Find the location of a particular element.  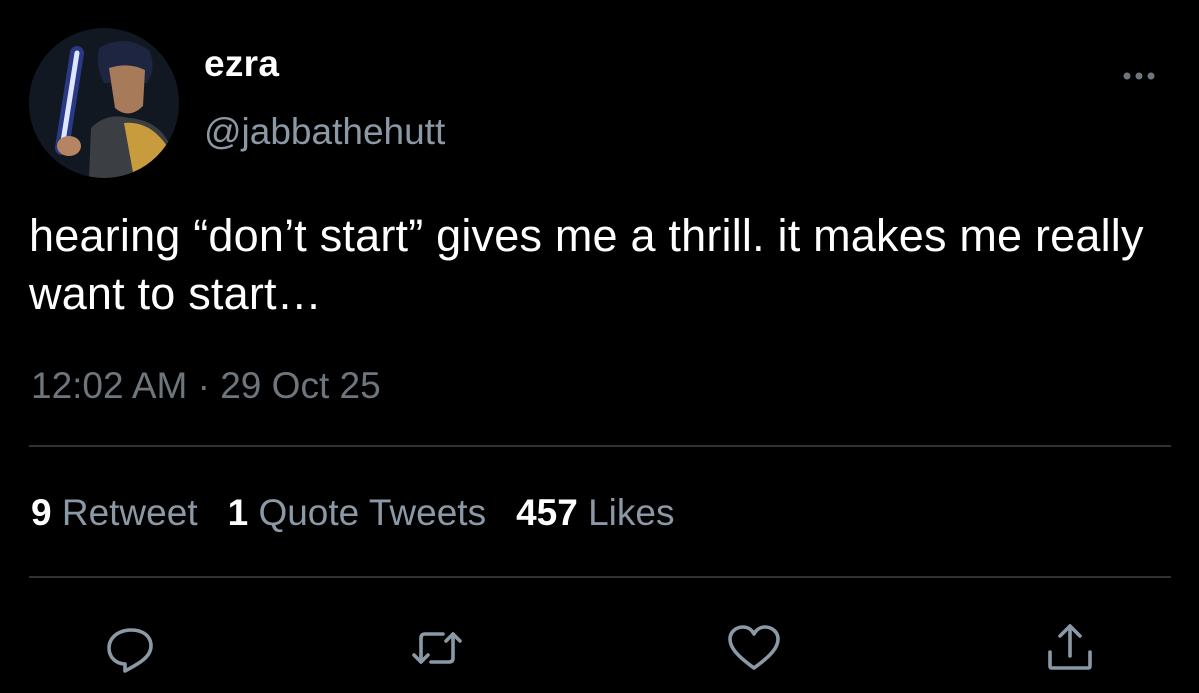

avatar-image is located at coordinates (104, 103).